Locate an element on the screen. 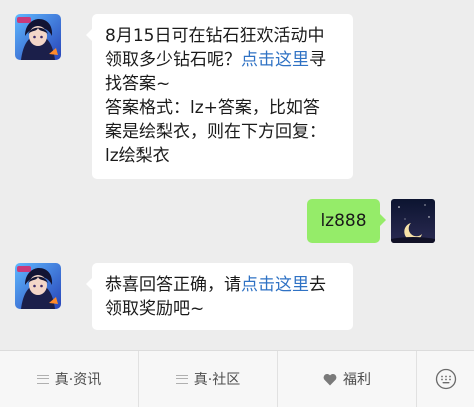 The width and height of the screenshot is (474, 407). my-avatar is located at coordinates (413, 221).